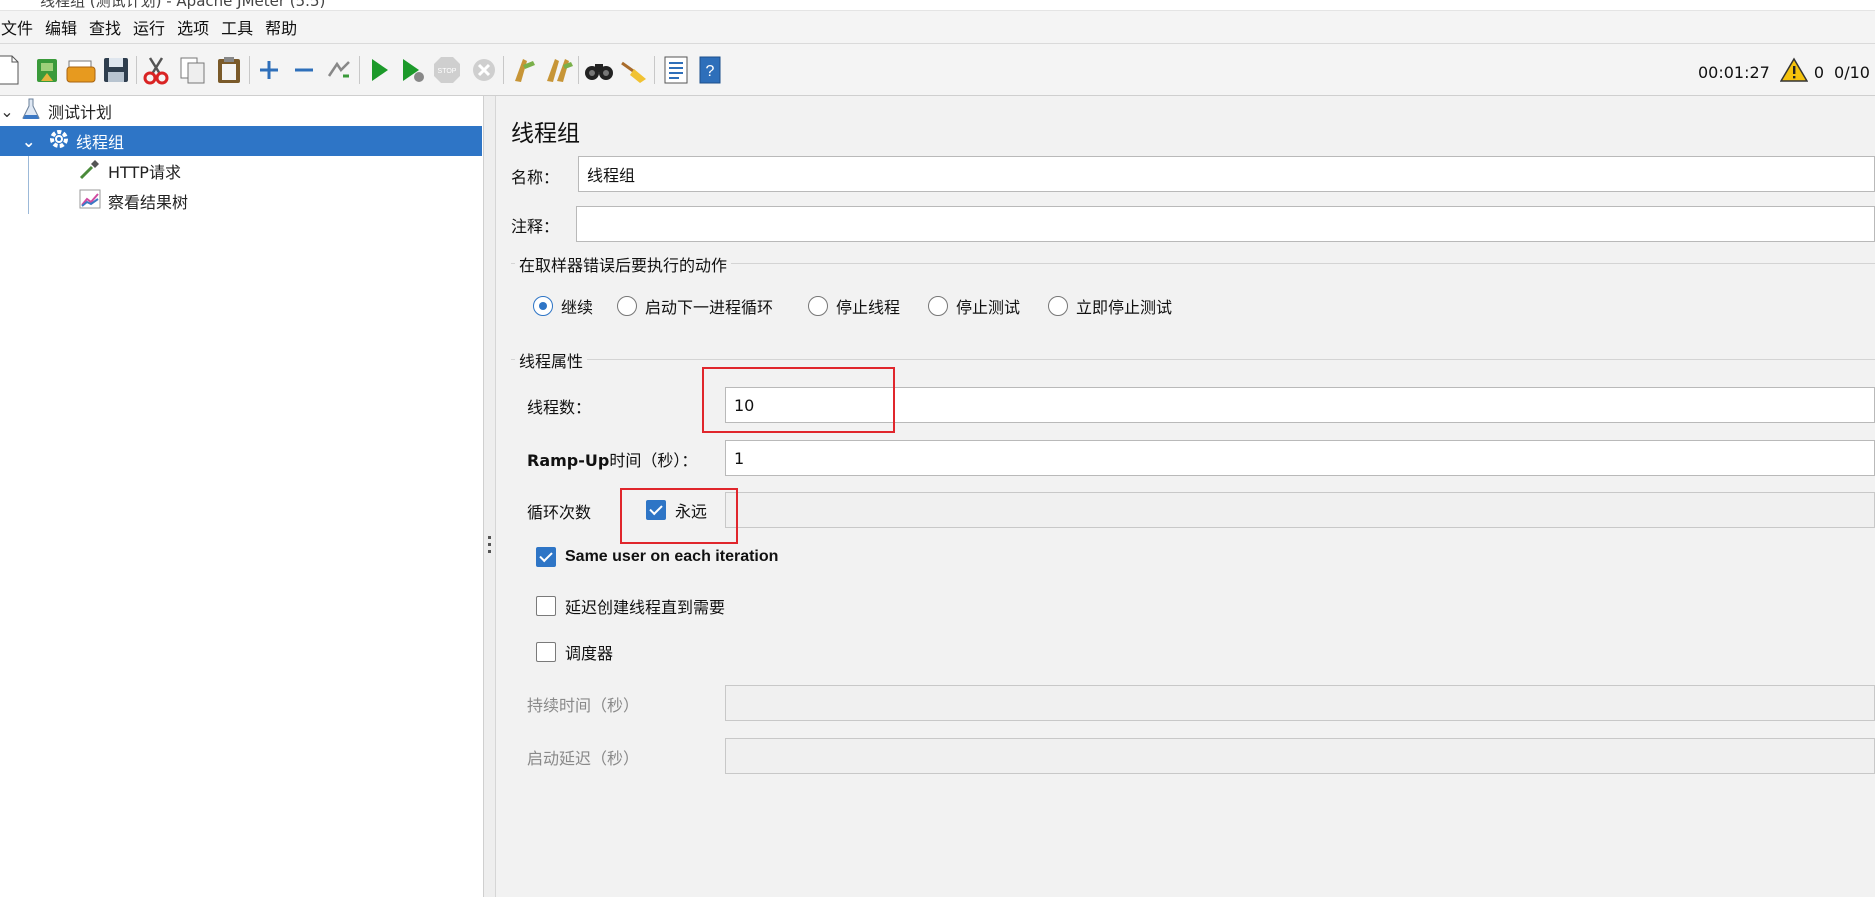  I want to click on tree-item-thread-group: ⌄ 线程组, so click(241, 141).